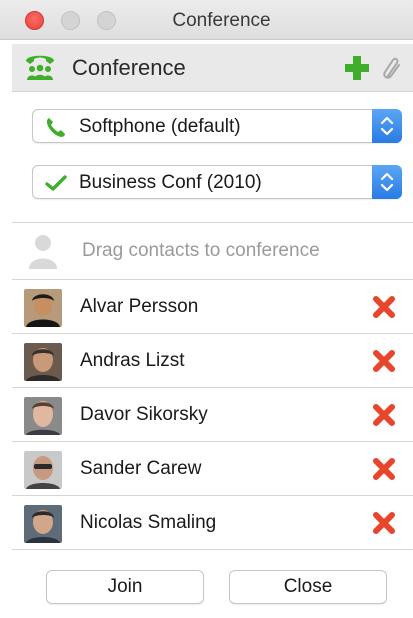  I want to click on phone-select-stepper, so click(387, 126).